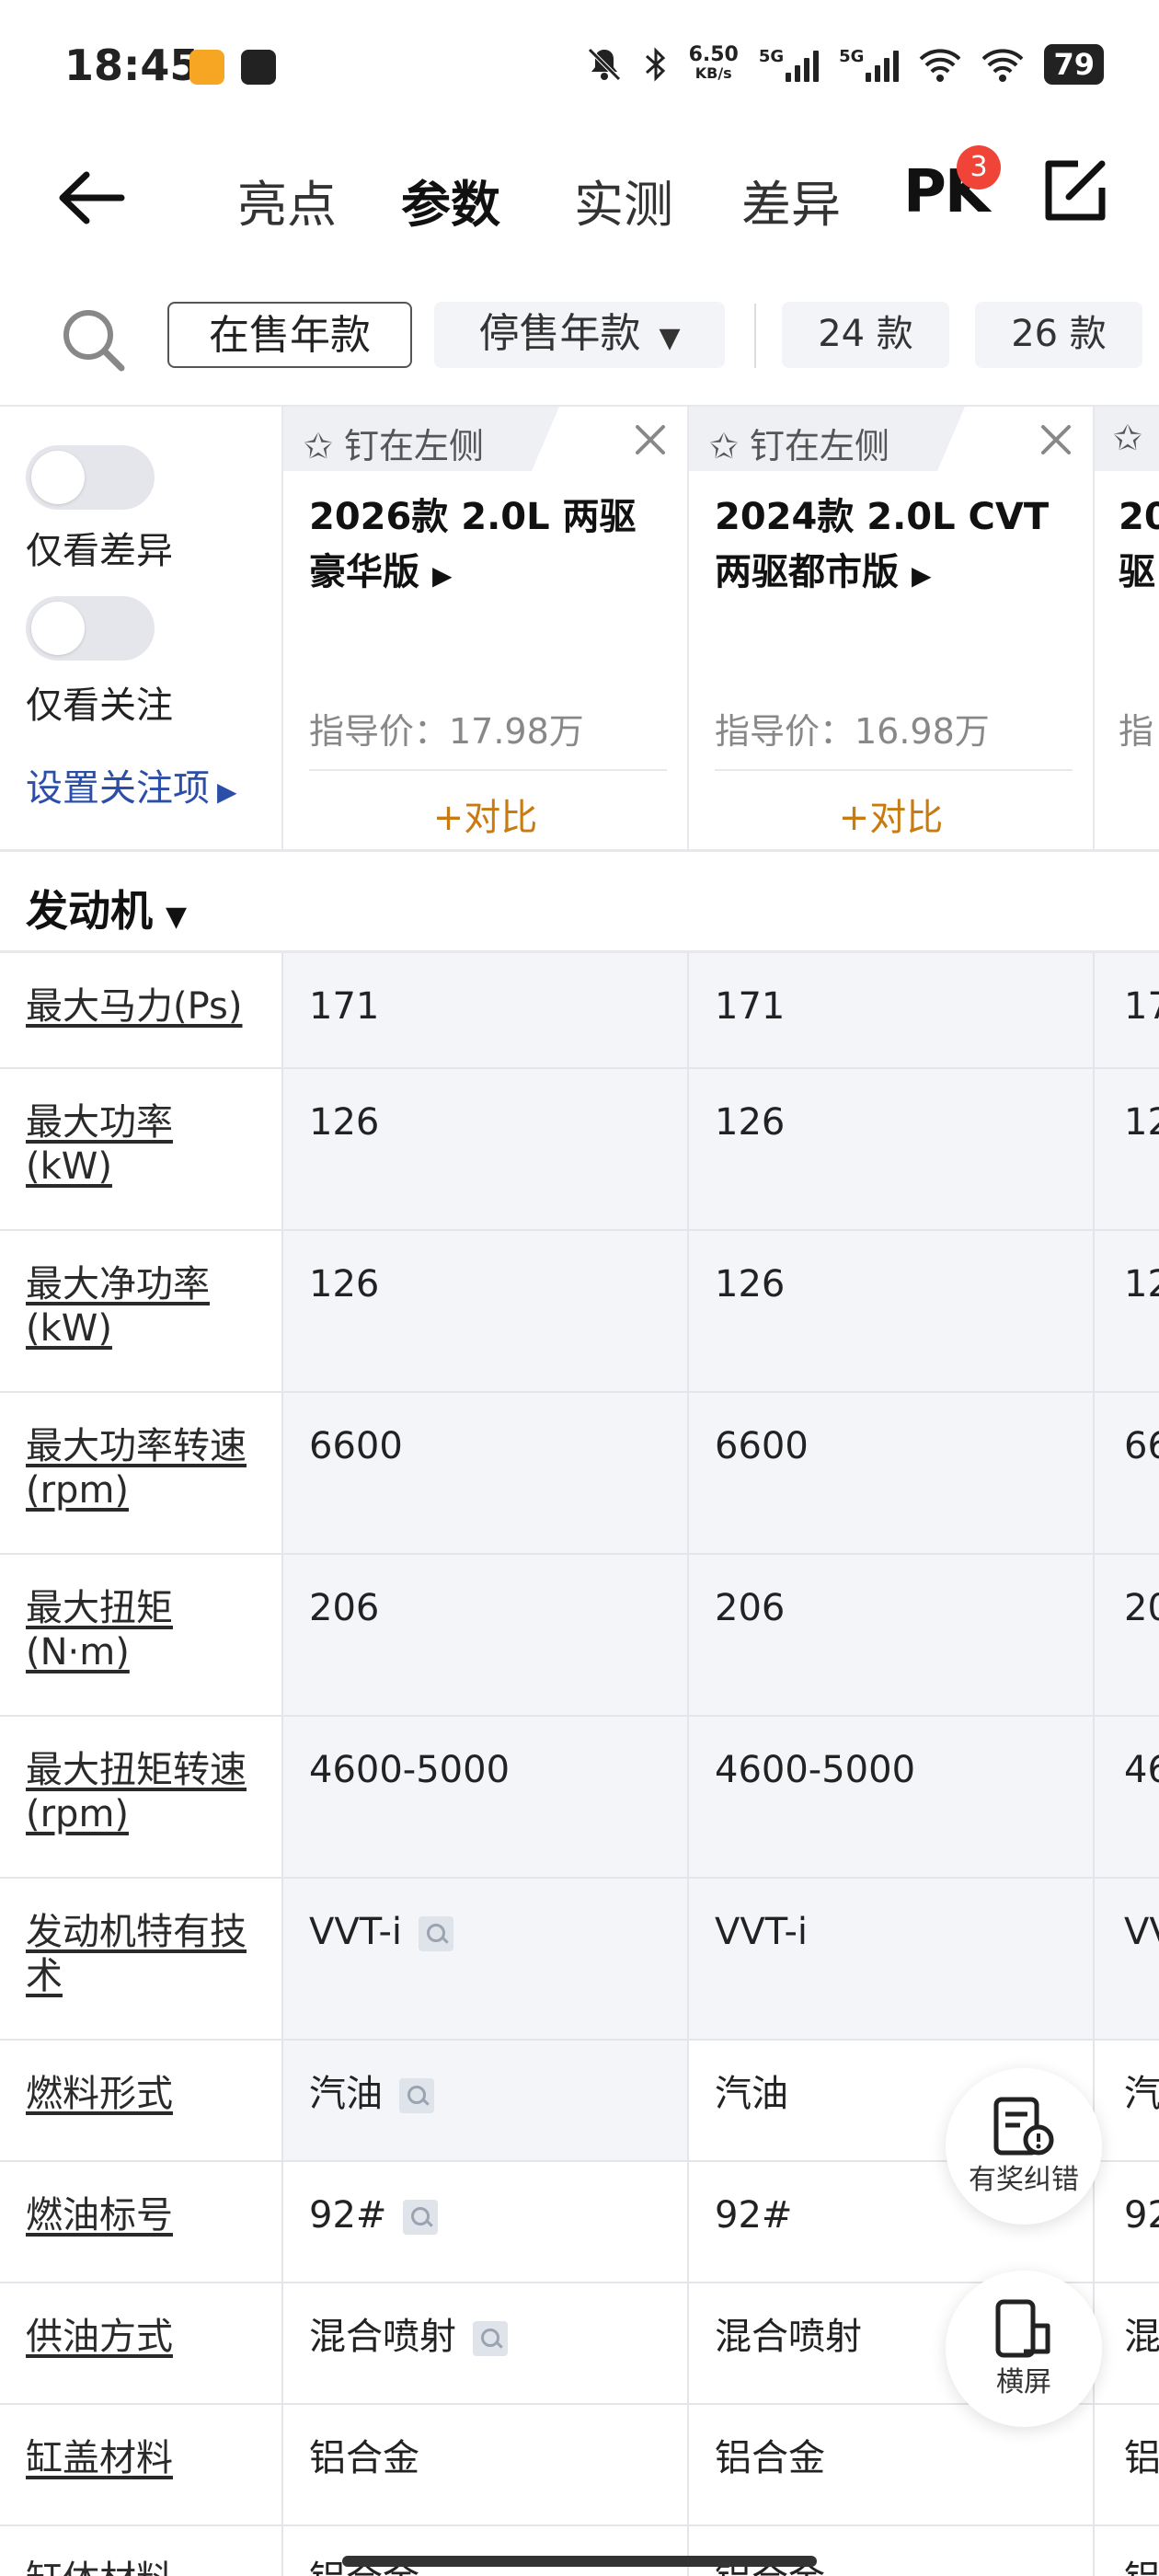 The image size is (1159, 2576). What do you see at coordinates (92, 338) in the screenshot?
I see `search-icon` at bounding box center [92, 338].